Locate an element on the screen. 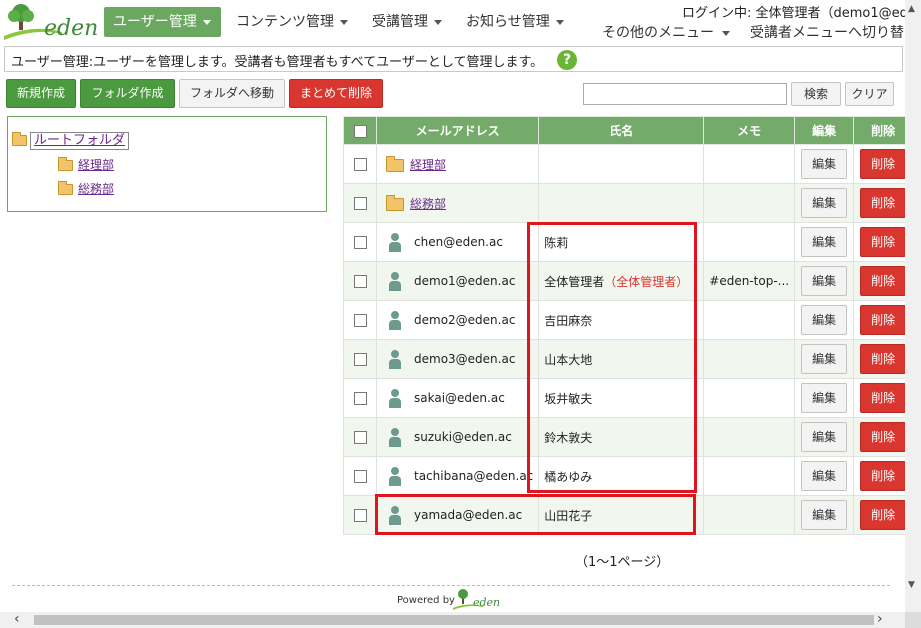  nav-contents-management: コンテンツ管理 is located at coordinates (292, 22).